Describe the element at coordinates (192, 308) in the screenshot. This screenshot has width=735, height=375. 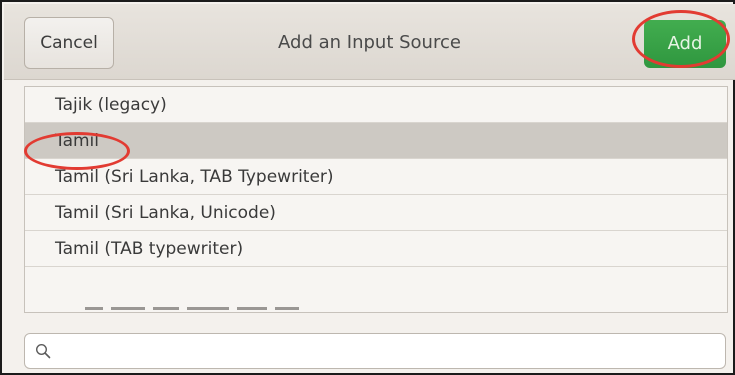
I see `clipped-row-text` at that location.